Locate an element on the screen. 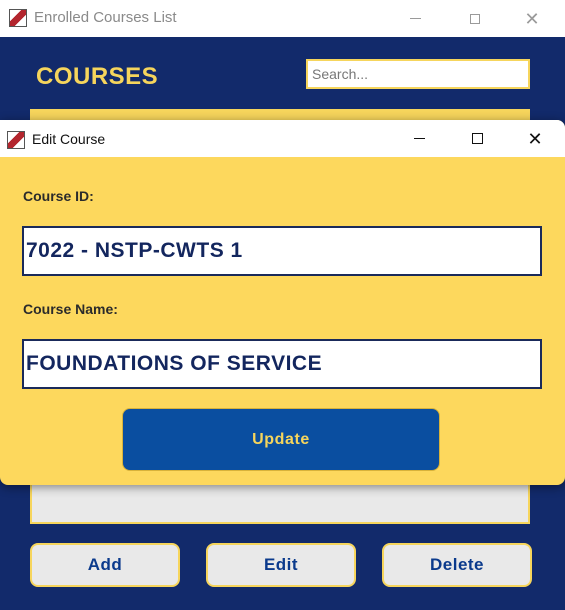 The image size is (565, 610). dialog-close-button: ✕ is located at coordinates (535, 138).